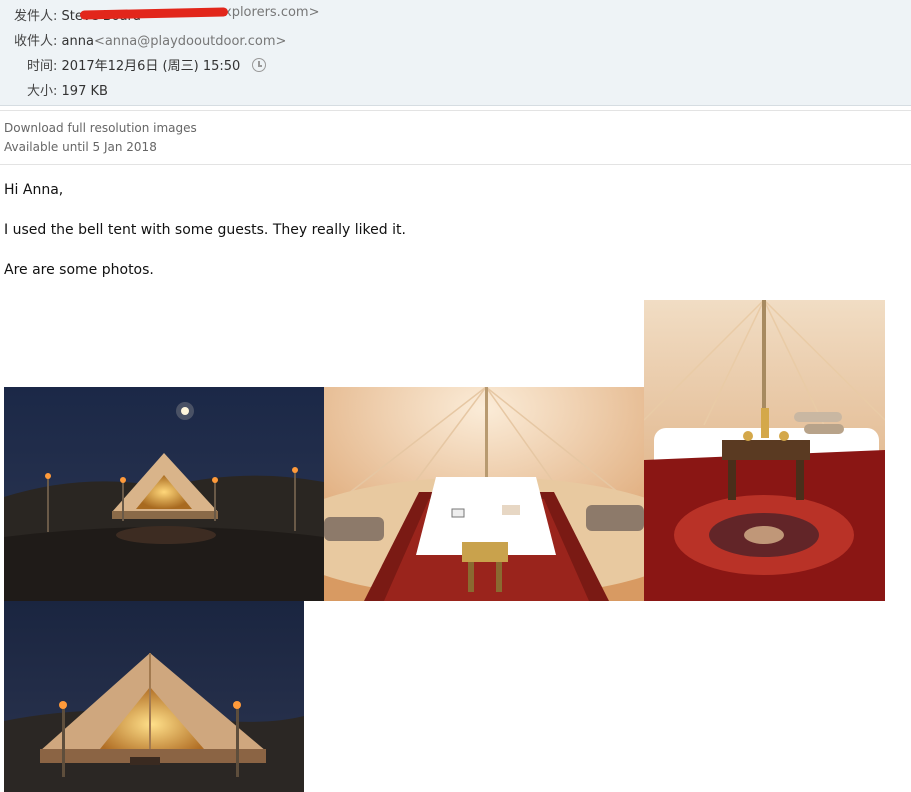 The image size is (911, 792). Describe the element at coordinates (42, 91) in the screenshot. I see `size-label: 大小:` at that location.